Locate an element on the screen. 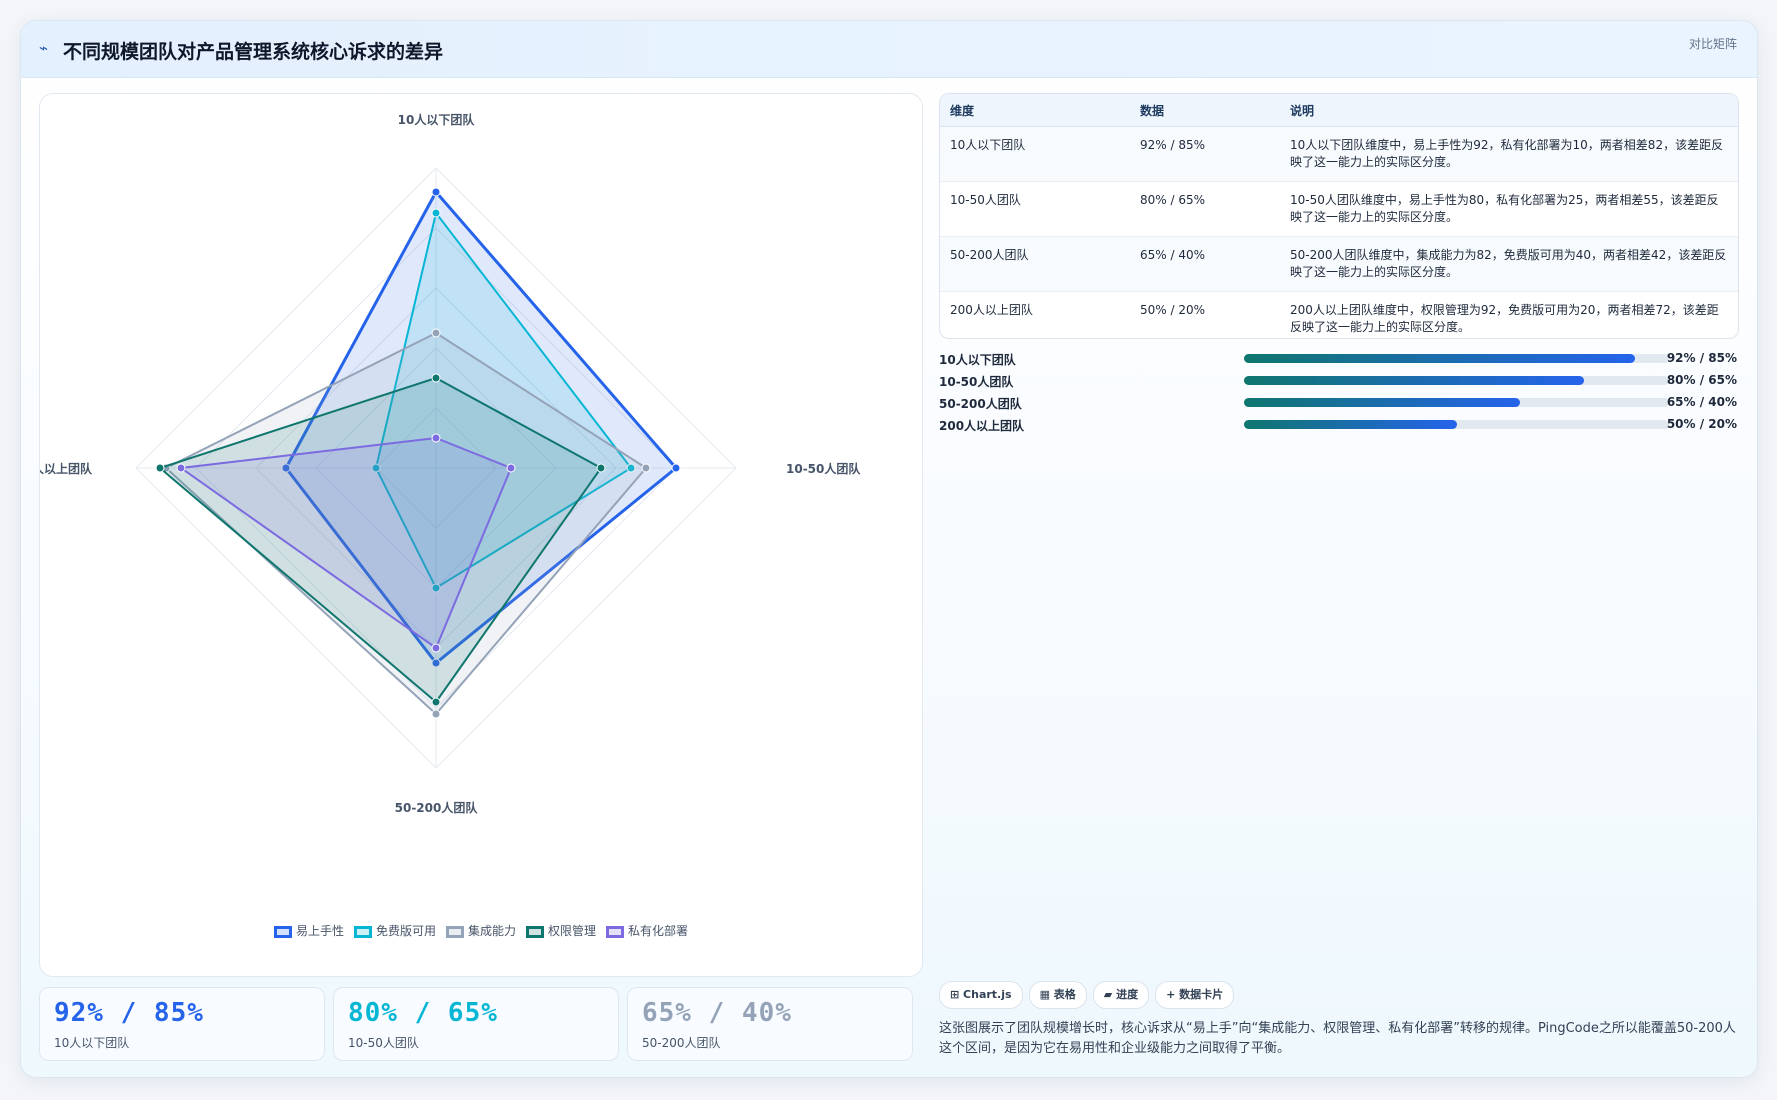  progress-label: 50-200人团队 is located at coordinates (980, 404).